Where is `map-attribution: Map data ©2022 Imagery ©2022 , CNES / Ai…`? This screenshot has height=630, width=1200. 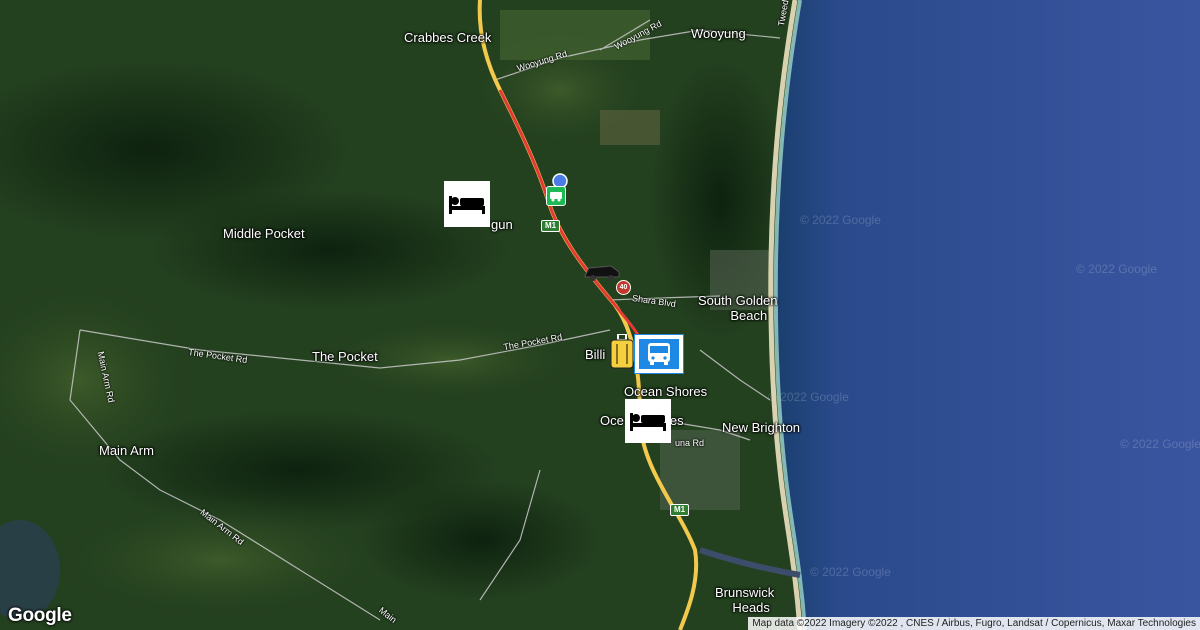
map-attribution: Map data ©2022 Imagery ©2022 , CNES / Ai… is located at coordinates (974, 623).